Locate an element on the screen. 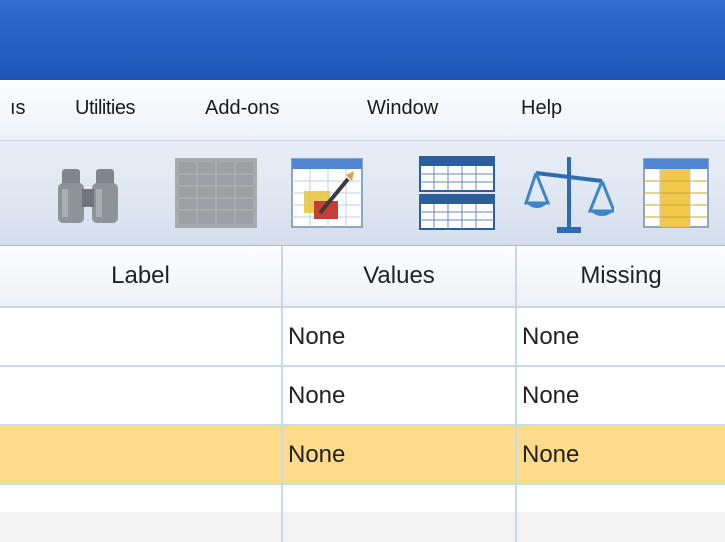 Image resolution: width=725 pixels, height=542 pixels. column-header-missing: Missing is located at coordinates (621, 276).